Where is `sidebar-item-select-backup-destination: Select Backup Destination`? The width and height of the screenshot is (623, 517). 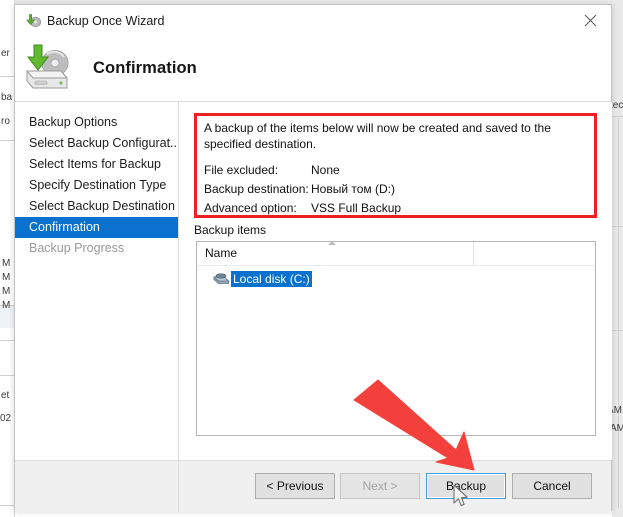 sidebar-item-select-backup-destination: Select Backup Destination is located at coordinates (96, 206).